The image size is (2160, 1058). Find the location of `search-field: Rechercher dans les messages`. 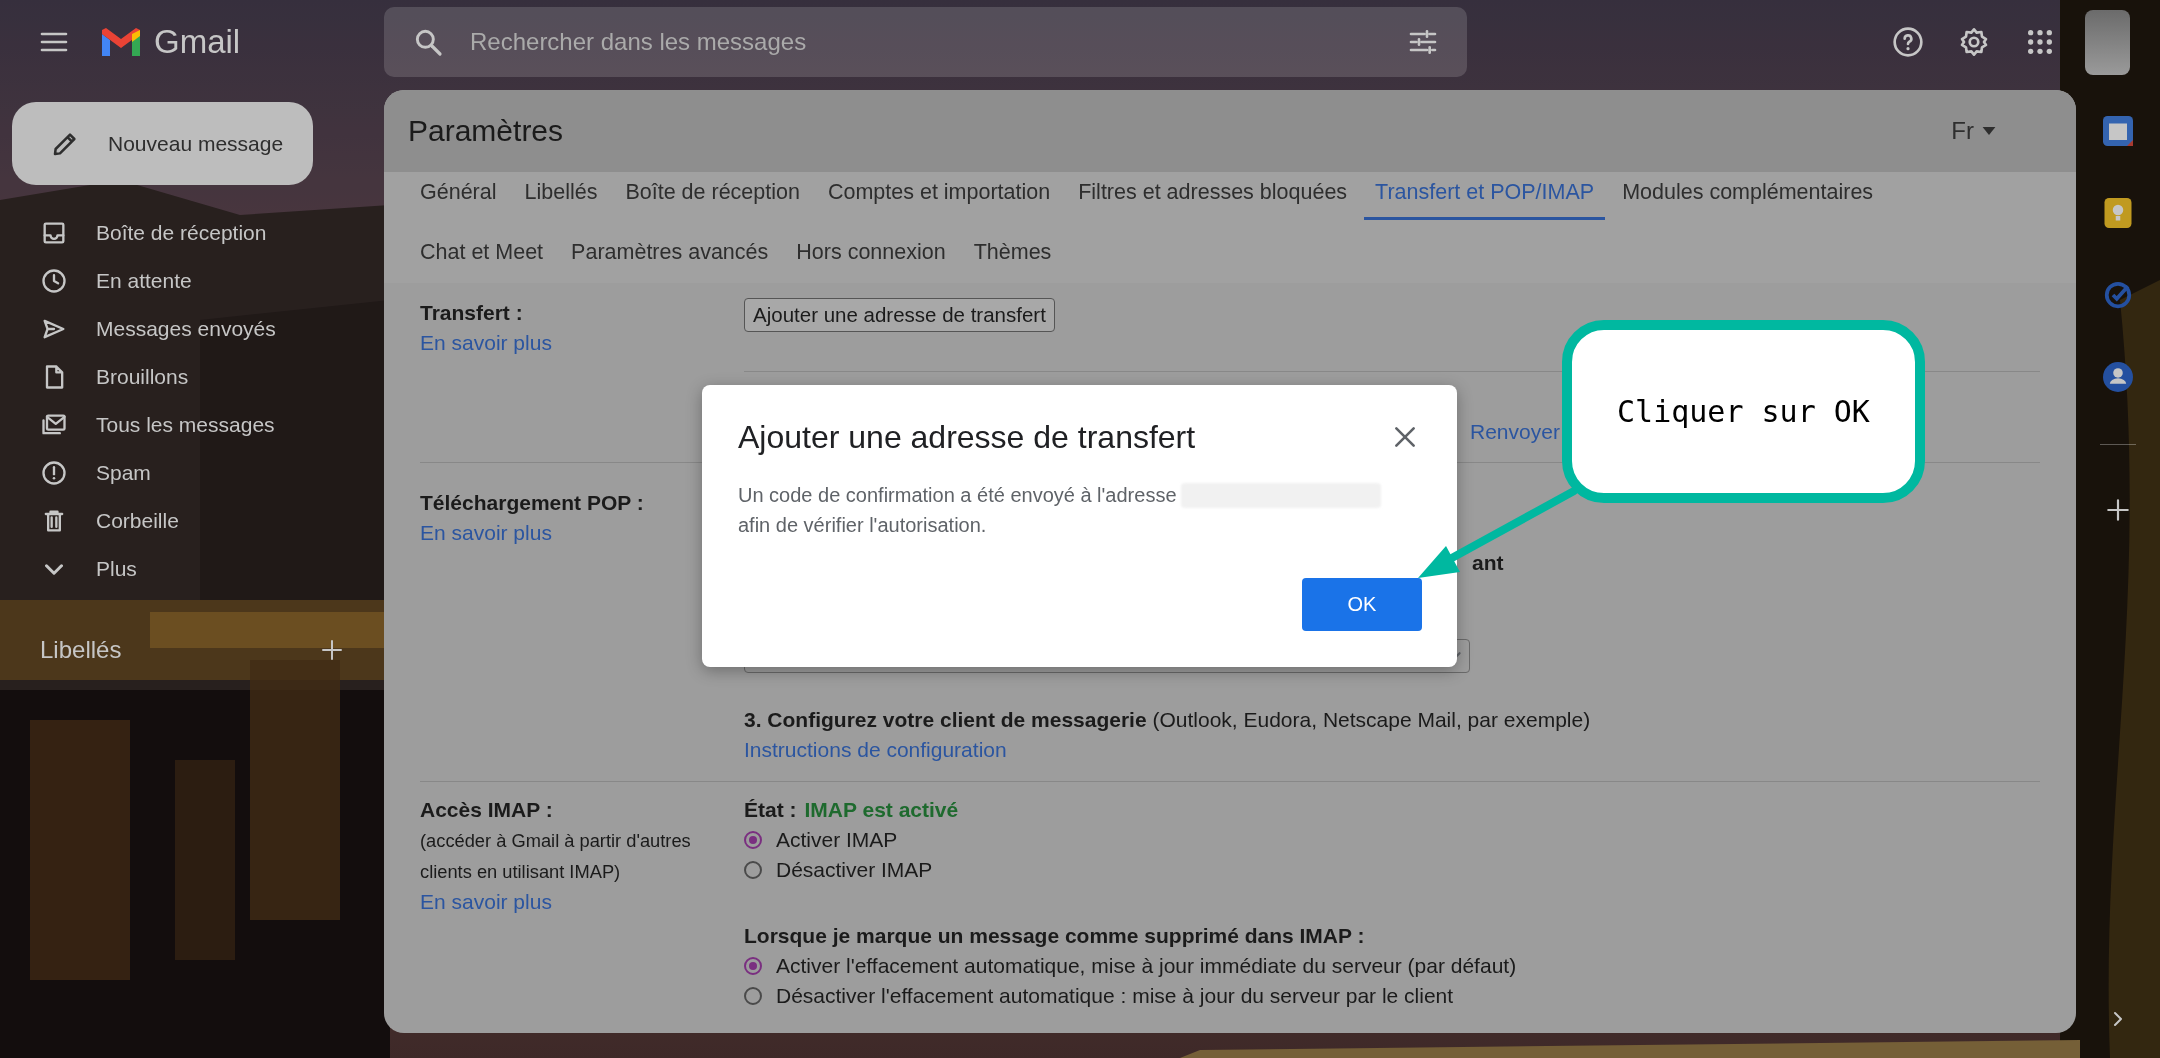

search-field: Rechercher dans les messages is located at coordinates (937, 42).